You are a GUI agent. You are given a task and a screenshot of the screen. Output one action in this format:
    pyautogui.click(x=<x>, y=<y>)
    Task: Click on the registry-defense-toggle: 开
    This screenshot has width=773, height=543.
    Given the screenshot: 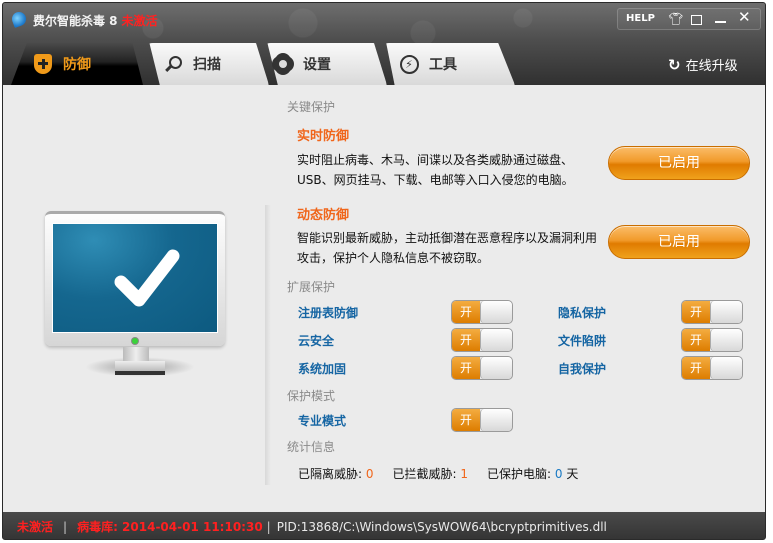 What is the action you would take?
    pyautogui.click(x=482, y=312)
    